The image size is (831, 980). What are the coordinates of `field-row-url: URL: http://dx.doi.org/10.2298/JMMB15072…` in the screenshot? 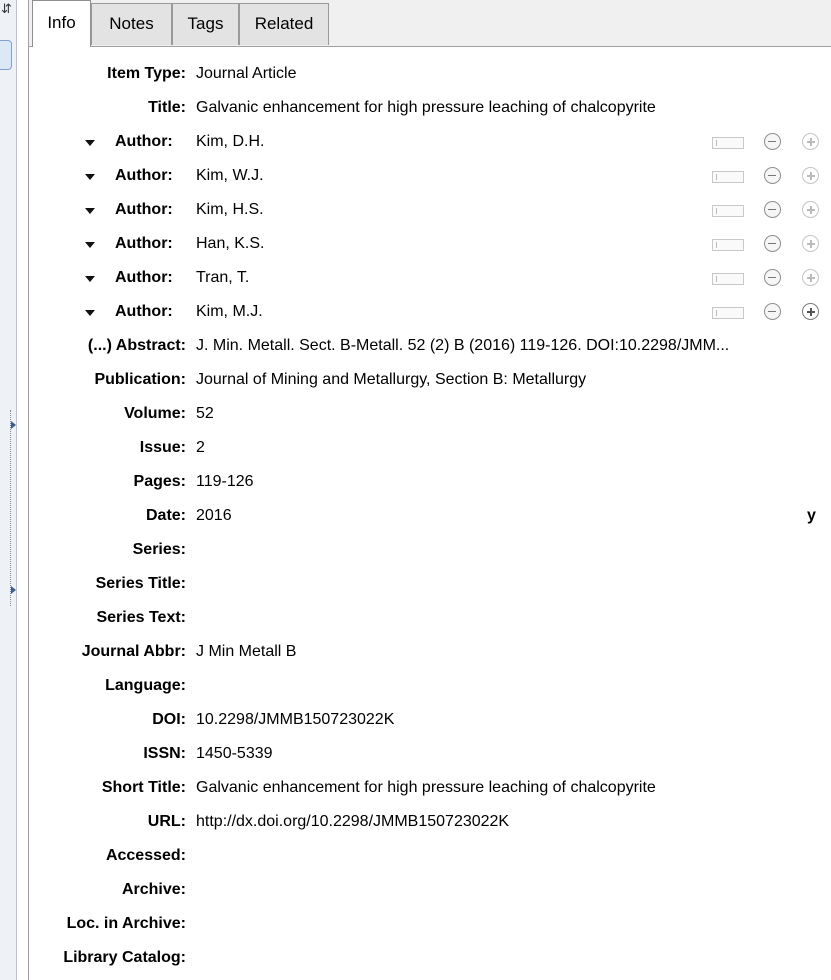 It's located at (430, 822).